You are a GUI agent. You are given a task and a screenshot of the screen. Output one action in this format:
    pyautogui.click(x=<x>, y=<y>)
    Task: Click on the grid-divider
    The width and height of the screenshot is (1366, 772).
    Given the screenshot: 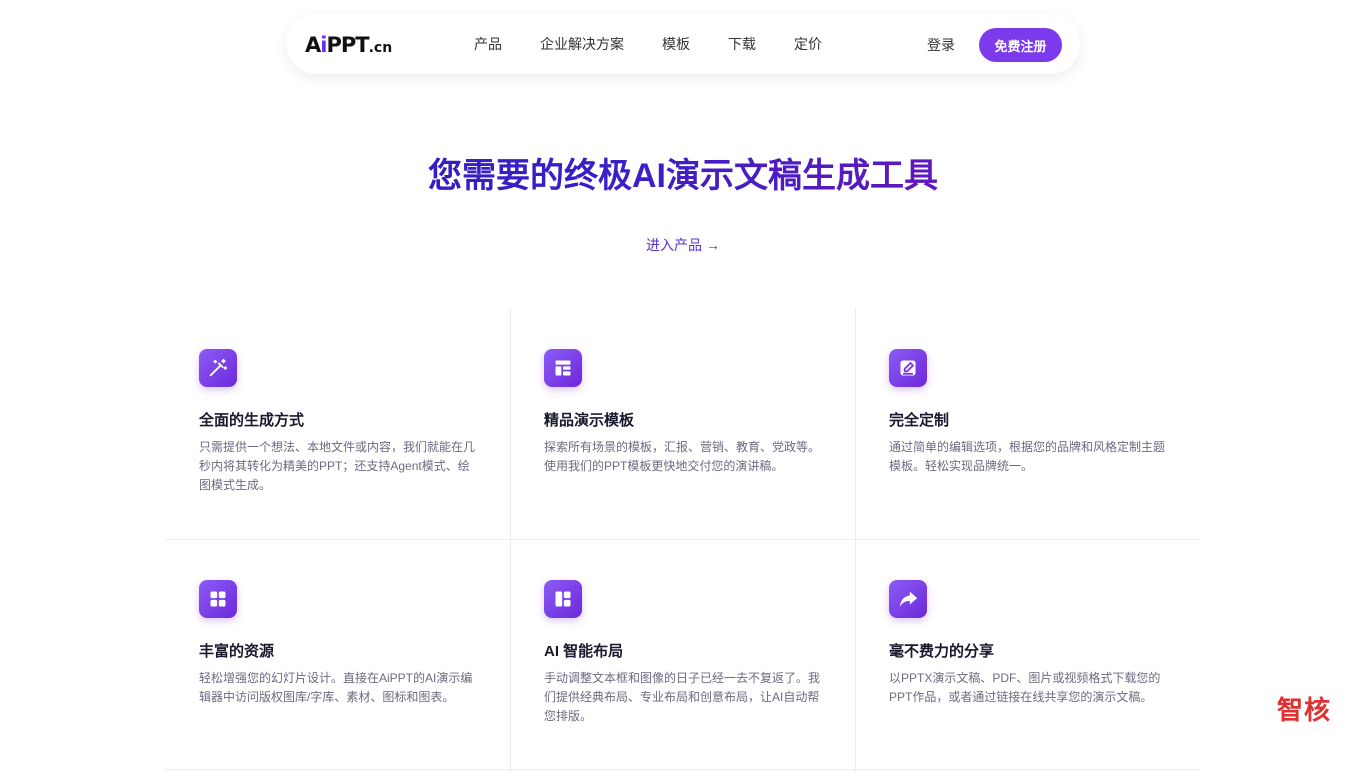 What is the action you would take?
    pyautogui.click(x=683, y=769)
    